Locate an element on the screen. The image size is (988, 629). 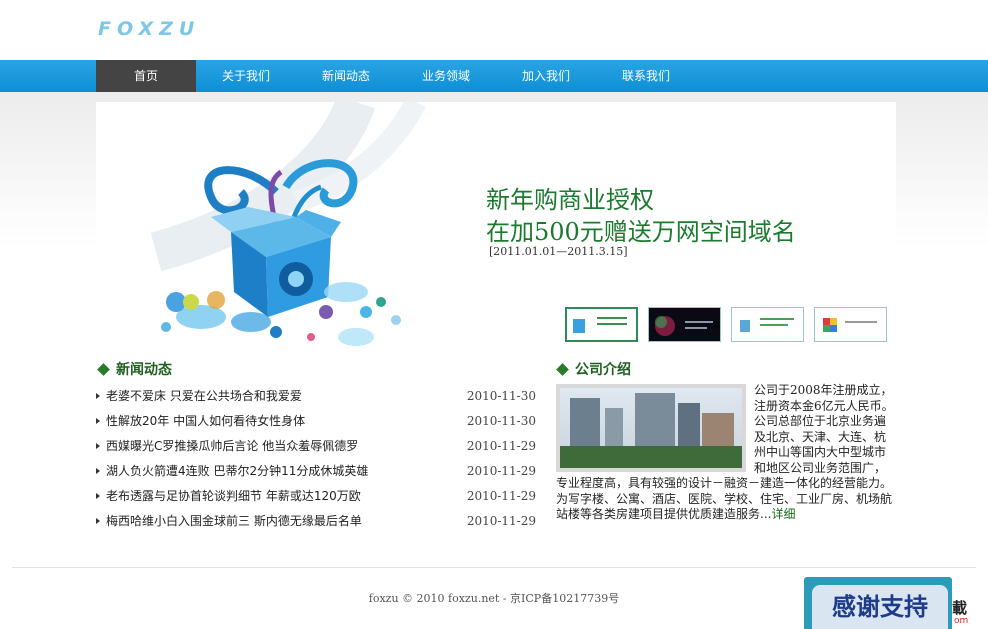
list-item: 西媒曝光C罗推搡瓜帅后言论 他当众羞辱佩德罗 2010-11-29 is located at coordinates (317, 448).